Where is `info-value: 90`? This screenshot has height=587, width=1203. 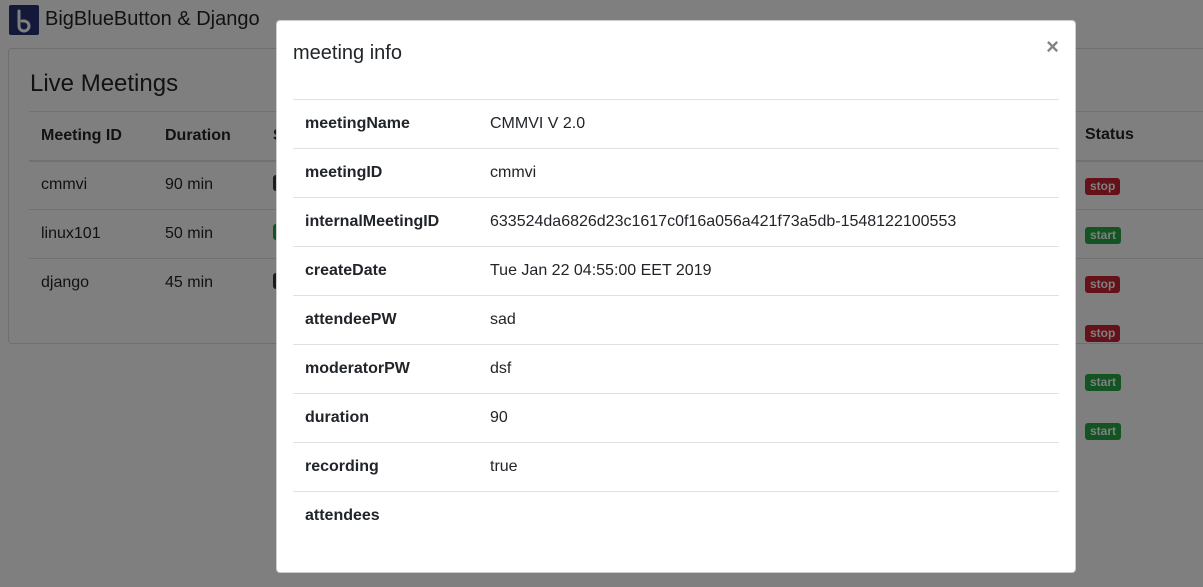 info-value: 90 is located at coordinates (768, 418).